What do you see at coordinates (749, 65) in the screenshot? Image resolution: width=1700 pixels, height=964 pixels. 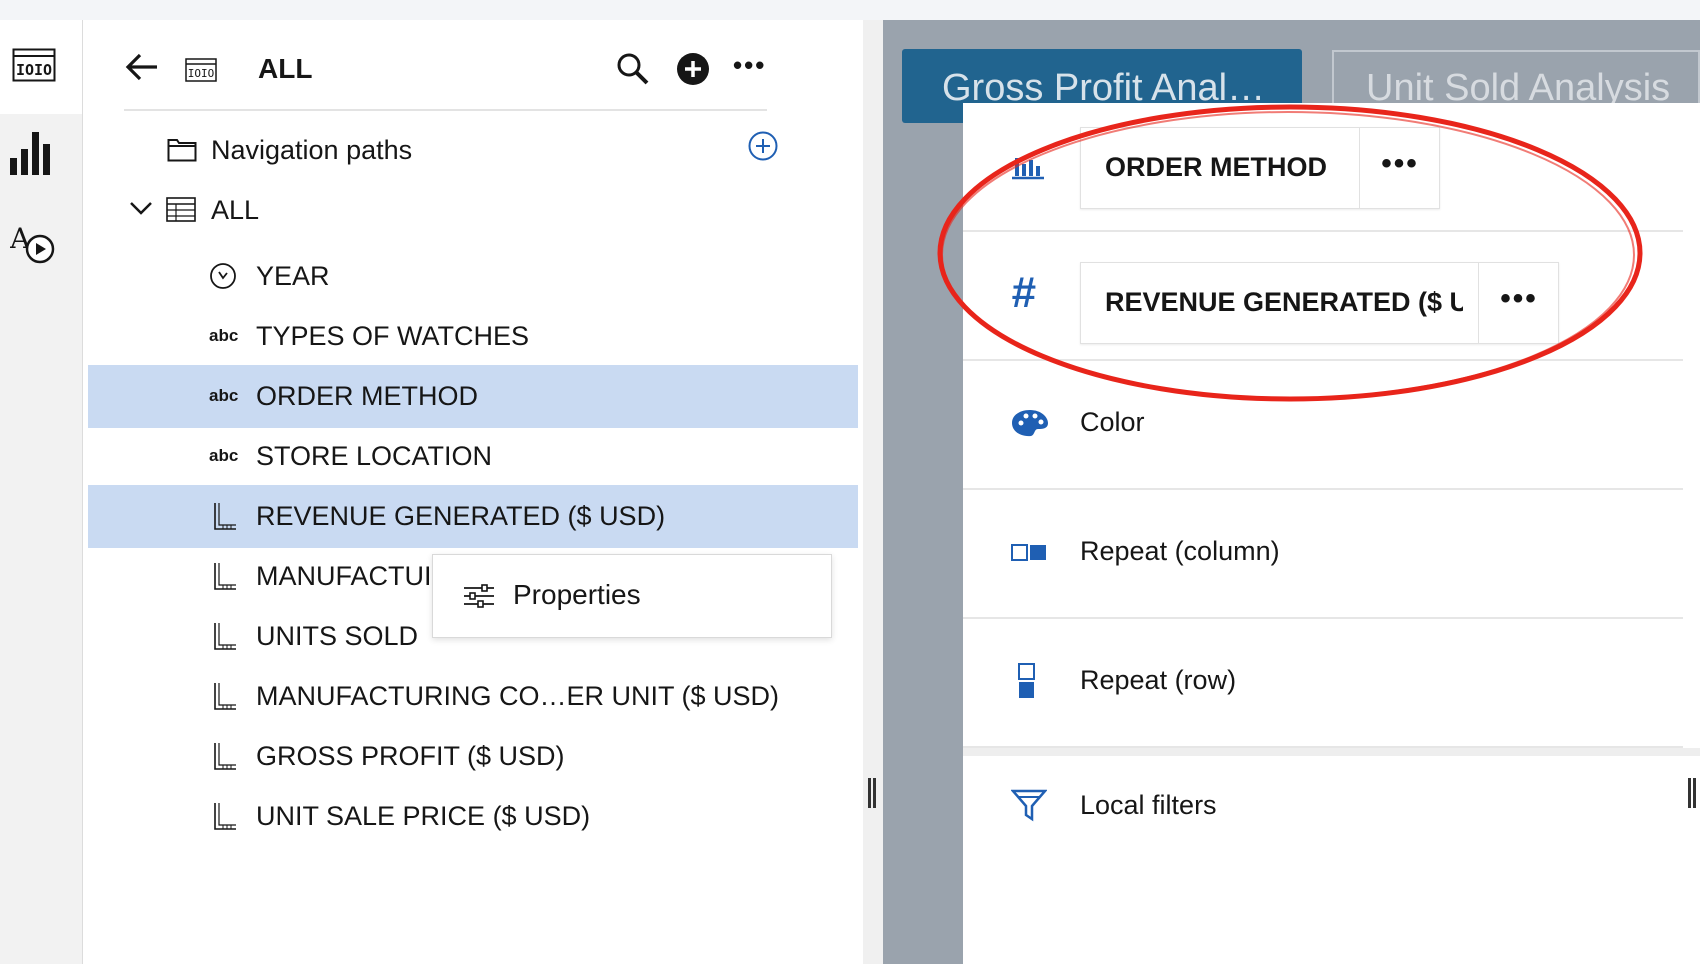 I see `more-options-icon: •••` at bounding box center [749, 65].